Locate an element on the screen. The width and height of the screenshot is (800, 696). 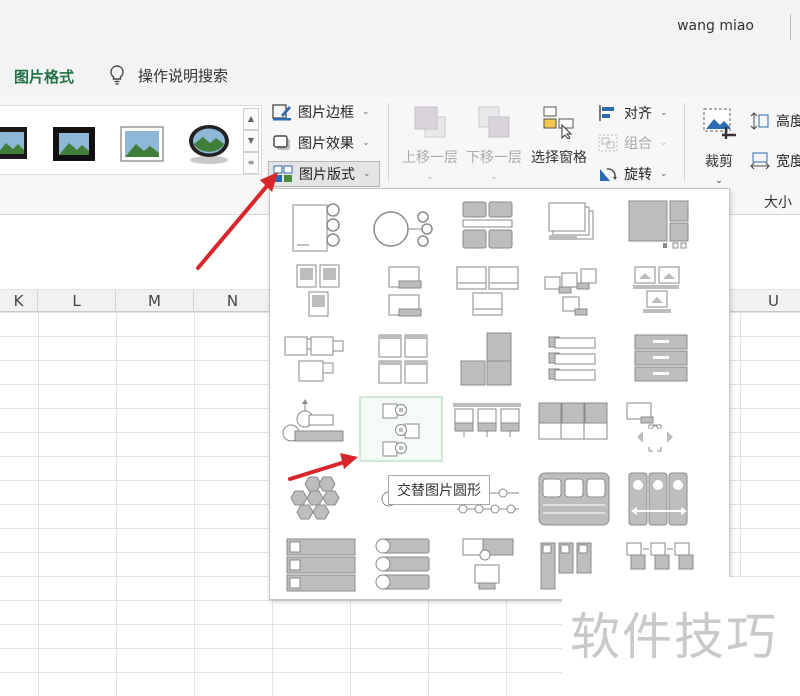
crop-icon is located at coordinates (719, 123).